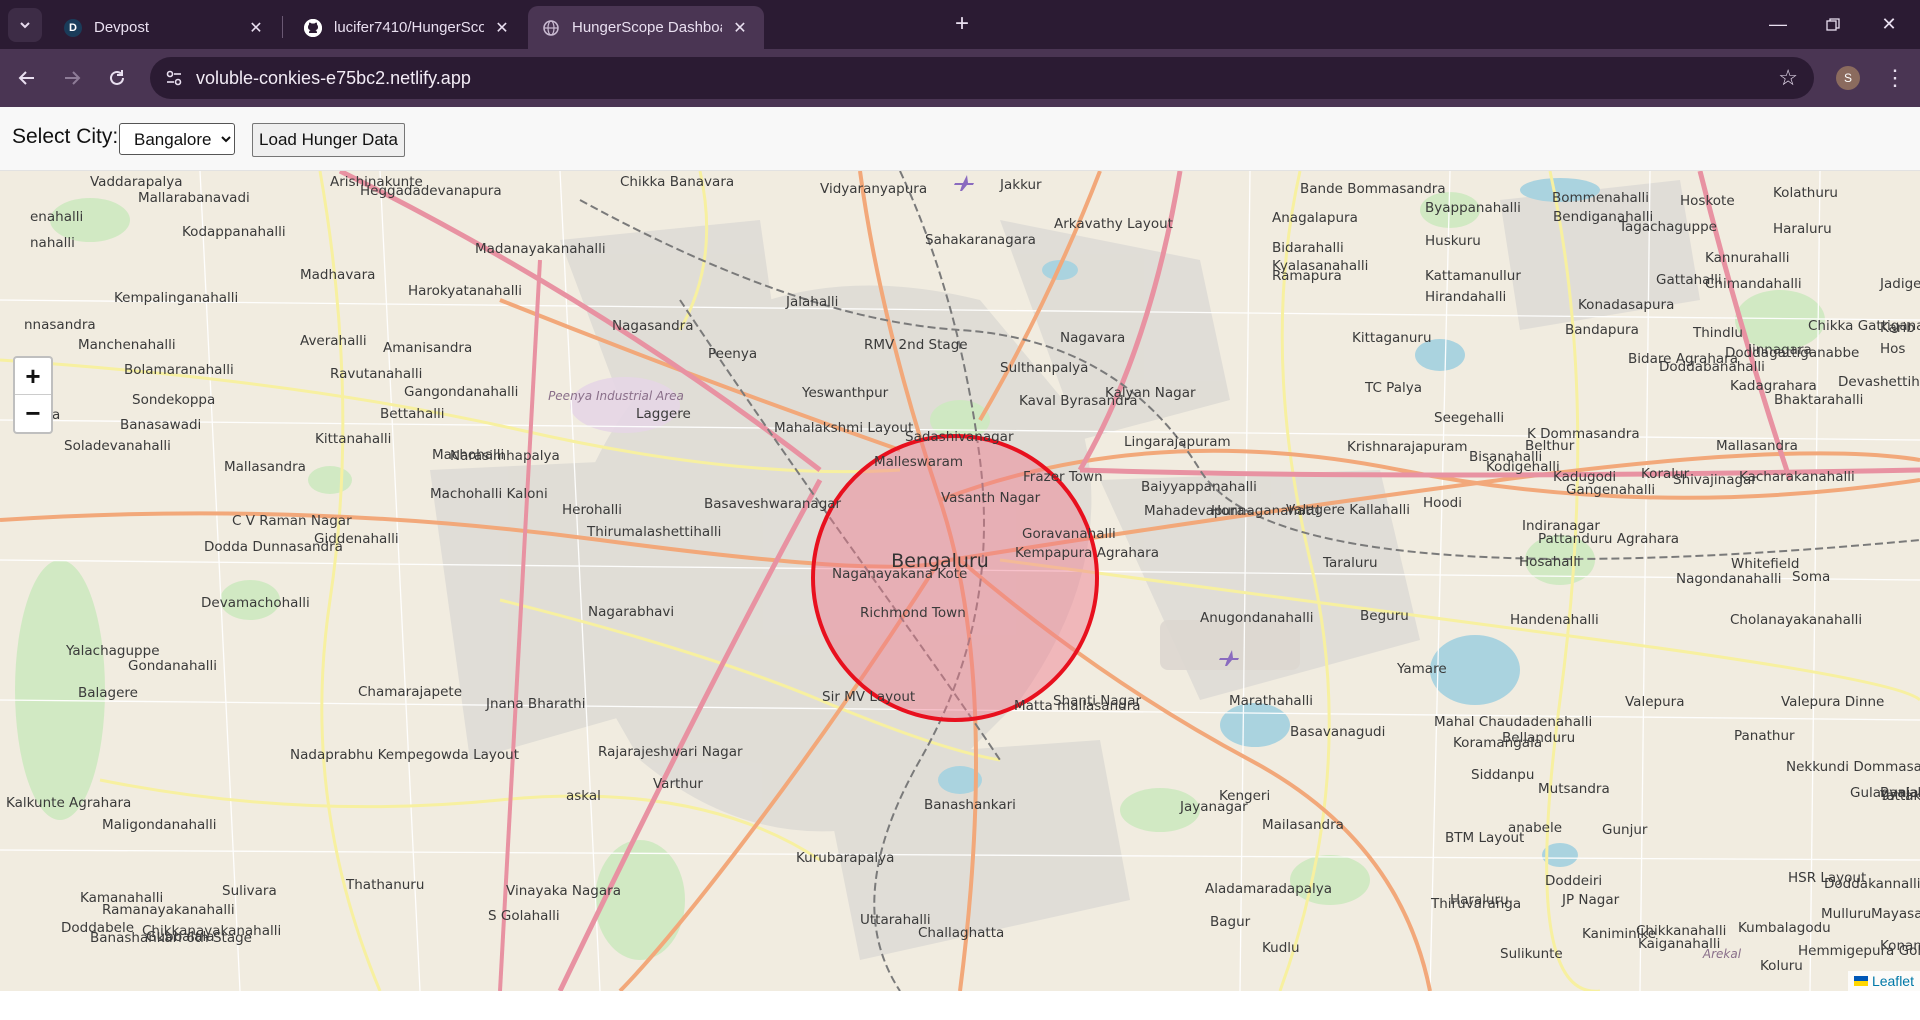 The height and width of the screenshot is (1020, 1920). What do you see at coordinates (1778, 24) in the screenshot?
I see `minimize-icon: —` at bounding box center [1778, 24].